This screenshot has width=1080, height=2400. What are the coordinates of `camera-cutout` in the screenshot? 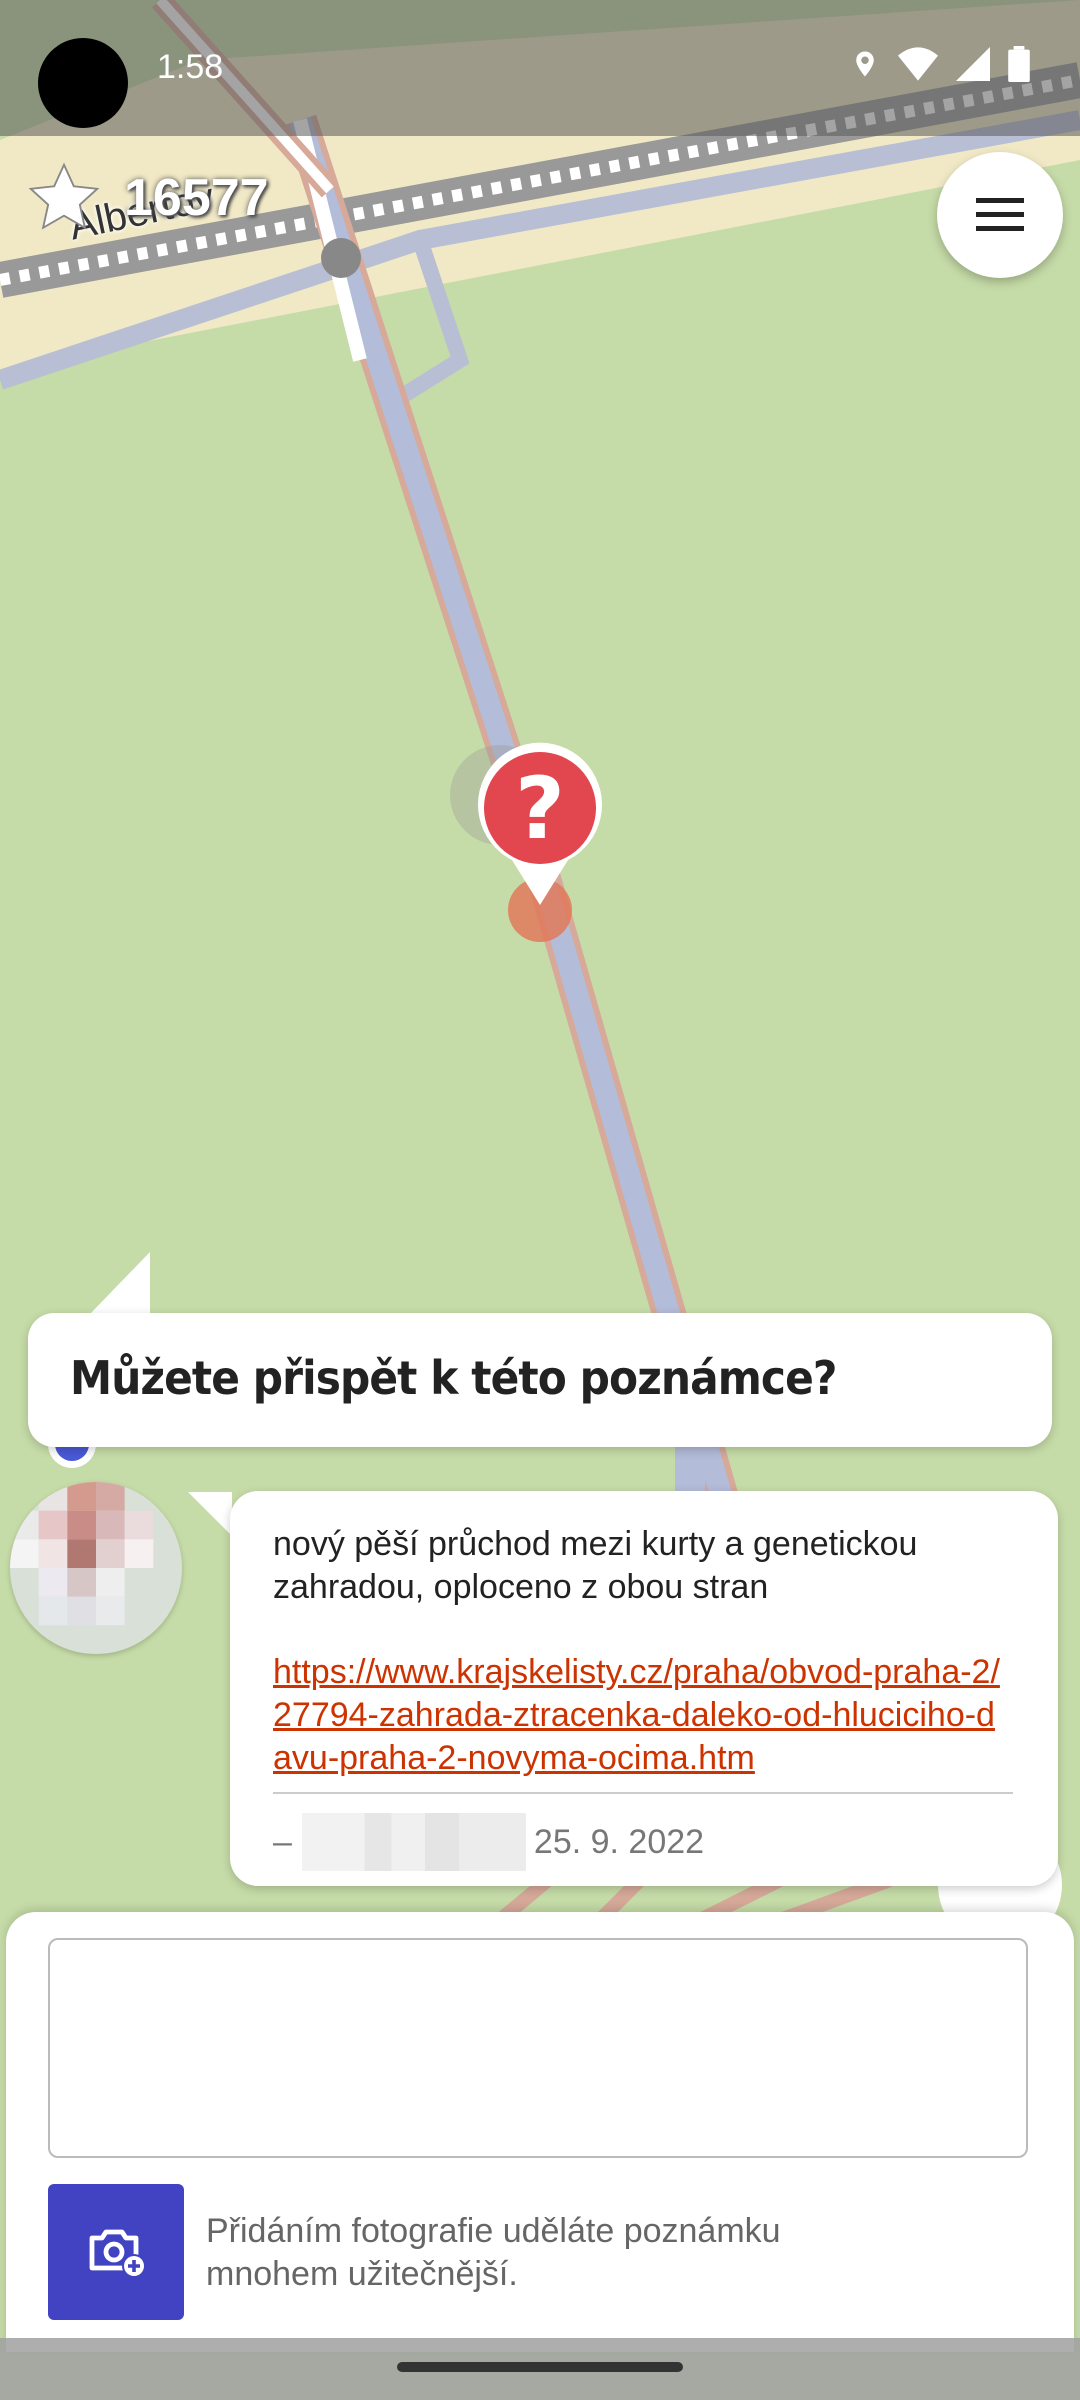 It's located at (83, 83).